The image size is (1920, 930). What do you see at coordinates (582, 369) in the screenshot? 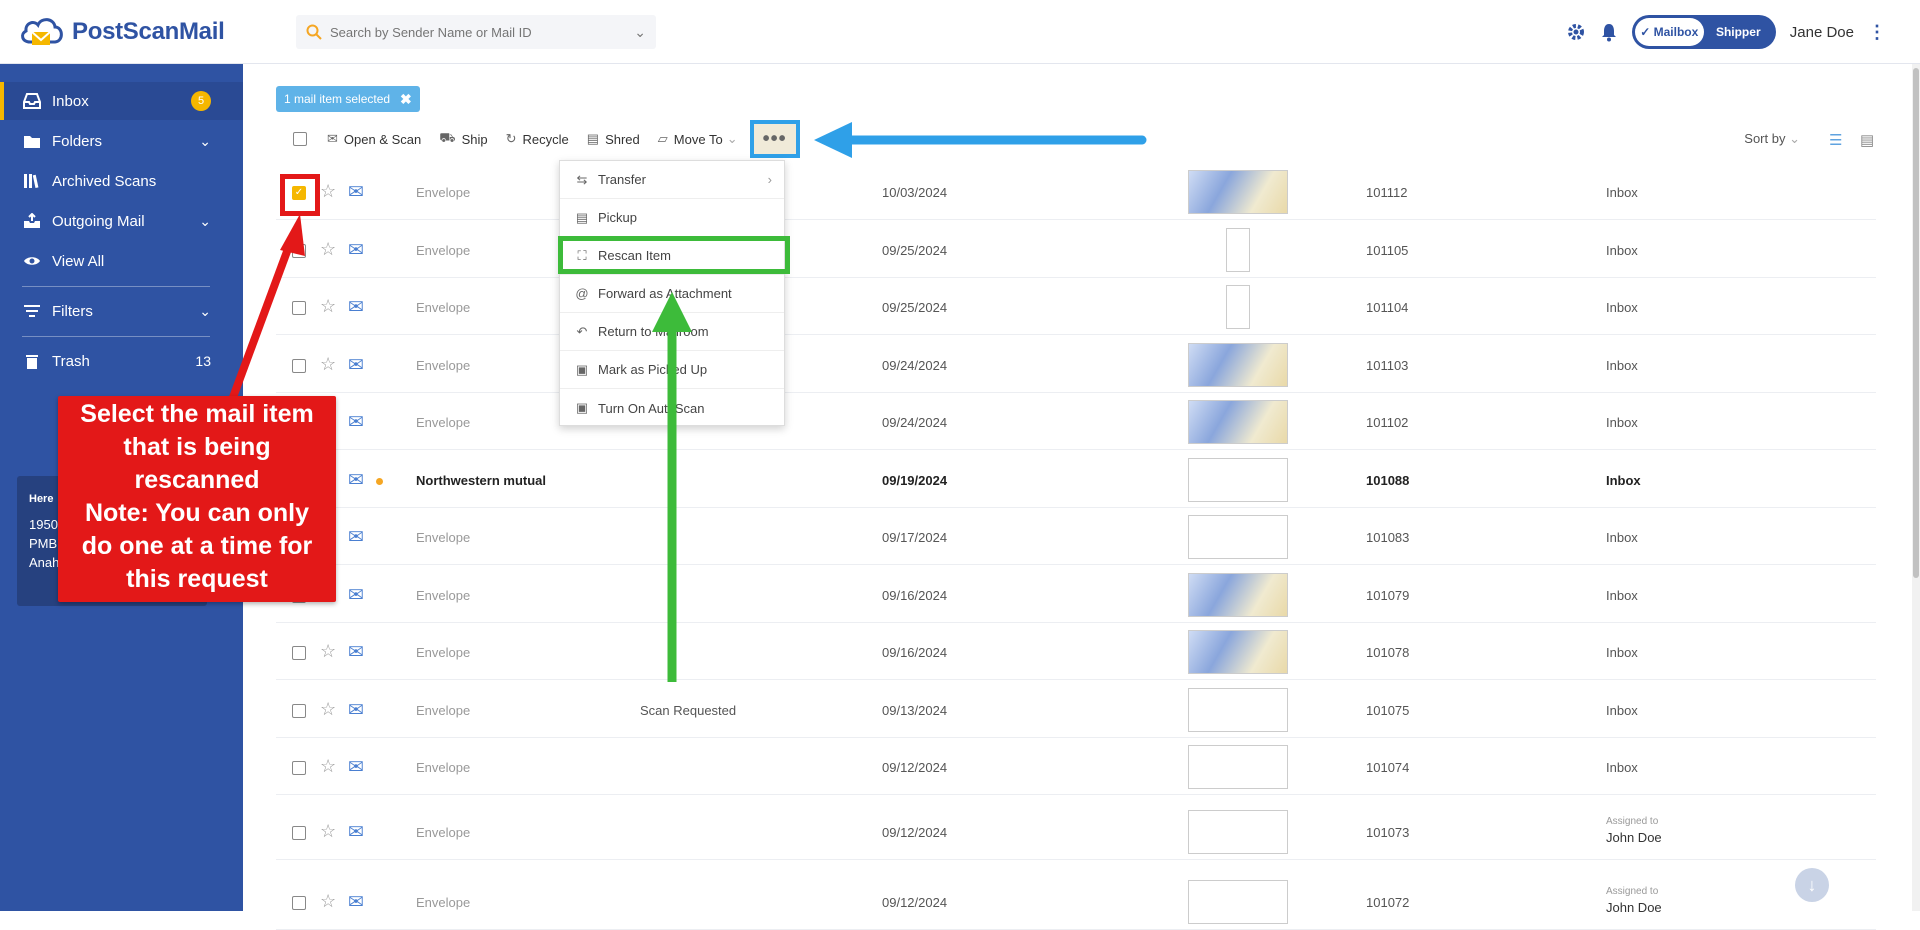
I see `box-check-icon: ▣` at bounding box center [582, 369].